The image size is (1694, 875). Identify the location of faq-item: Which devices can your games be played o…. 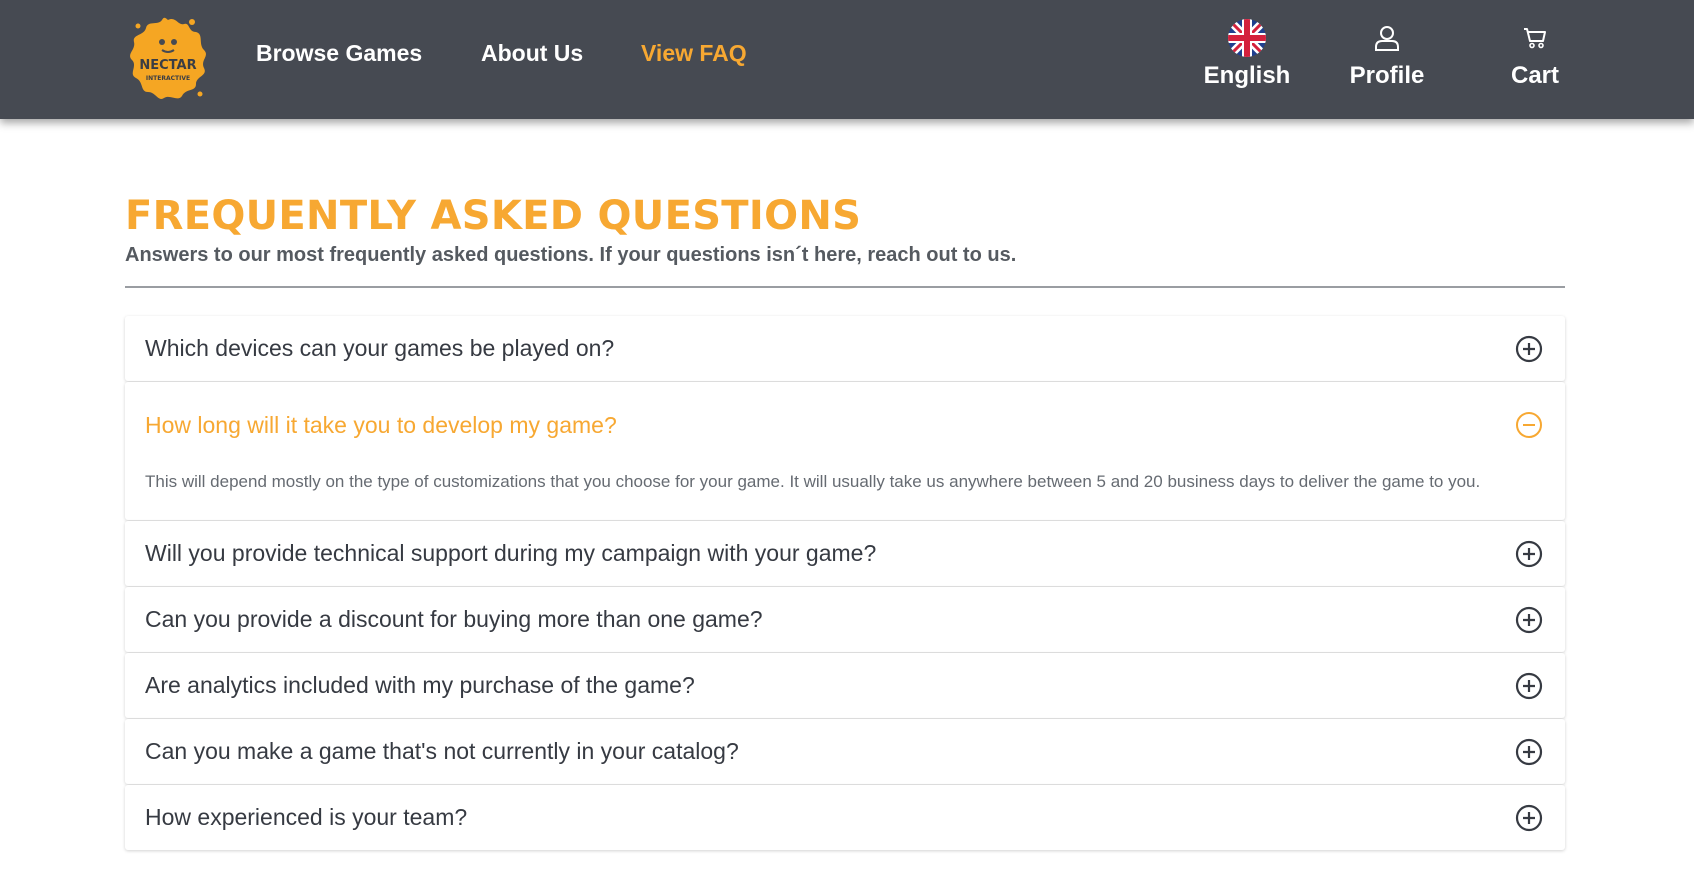
(845, 348).